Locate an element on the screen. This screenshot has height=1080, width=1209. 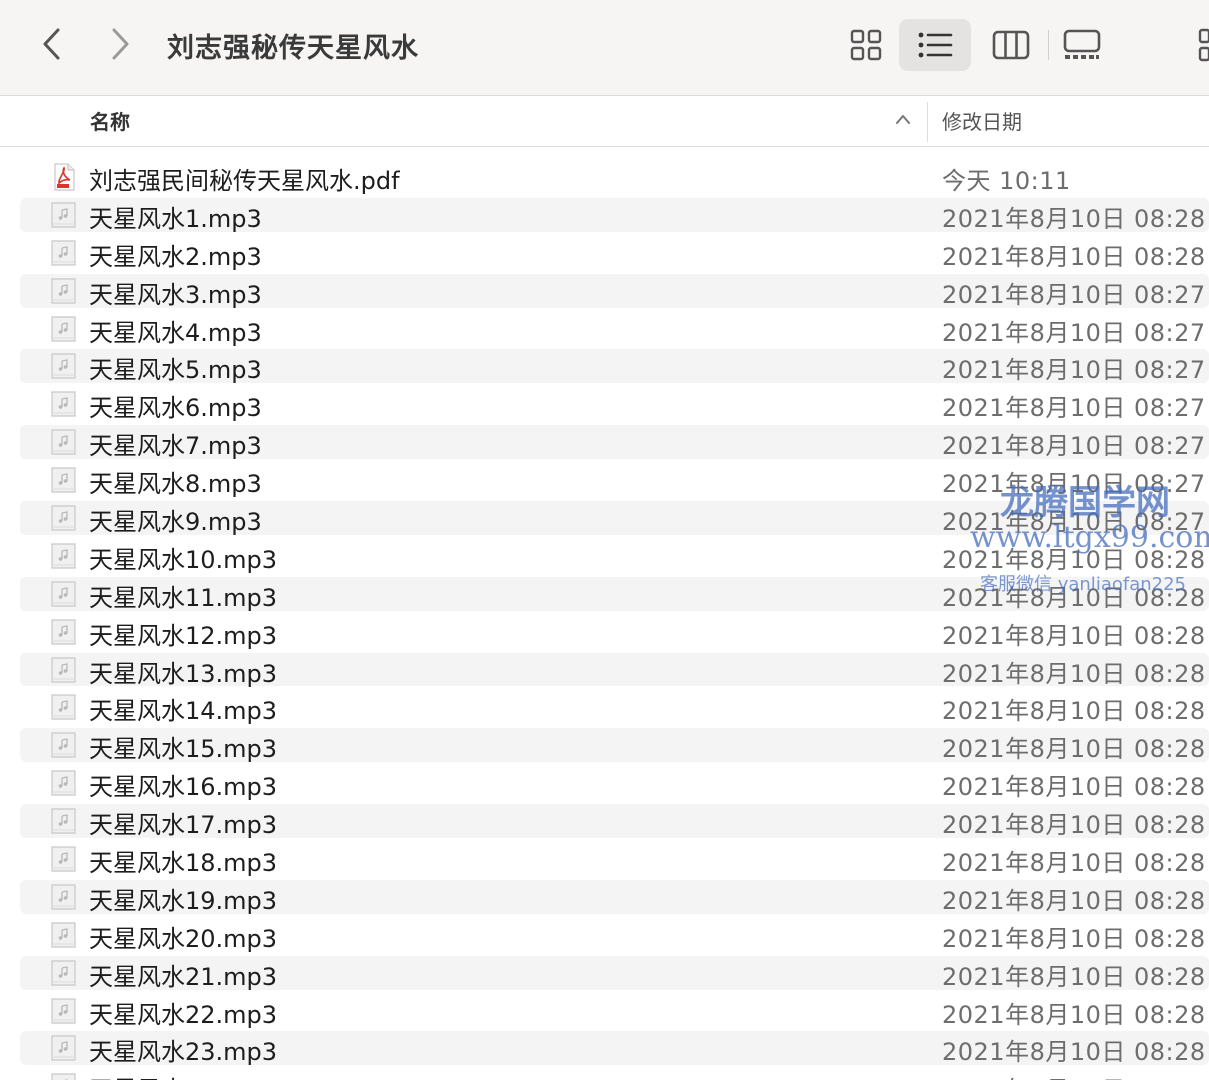
file-row: 天星风水22.mp3 2021年8月10日 08:28 is located at coordinates (604, 1011).